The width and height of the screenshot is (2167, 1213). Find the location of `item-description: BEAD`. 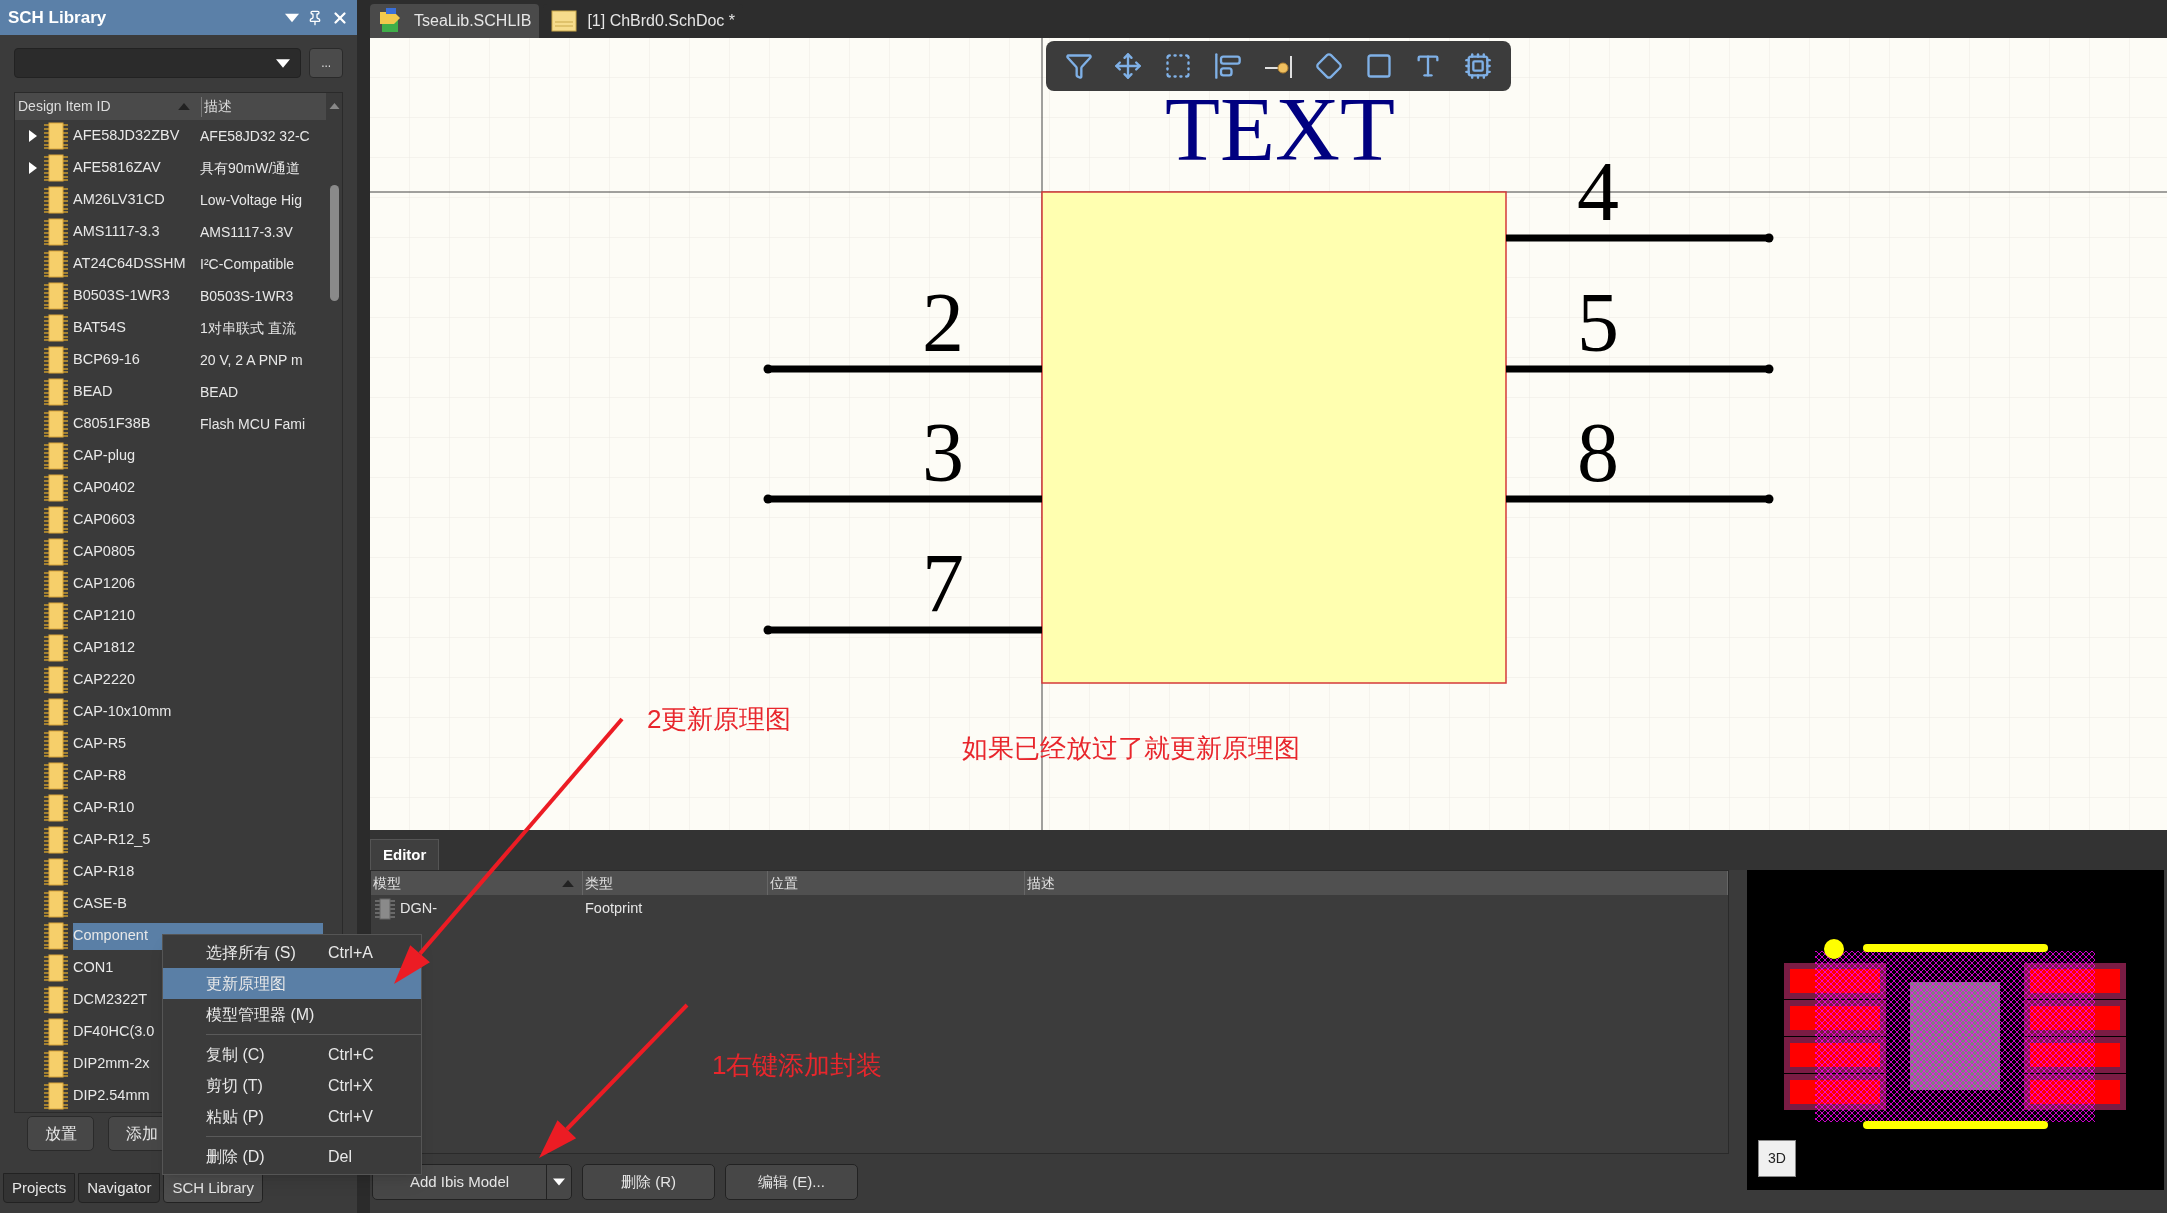

item-description: BEAD is located at coordinates (219, 392).